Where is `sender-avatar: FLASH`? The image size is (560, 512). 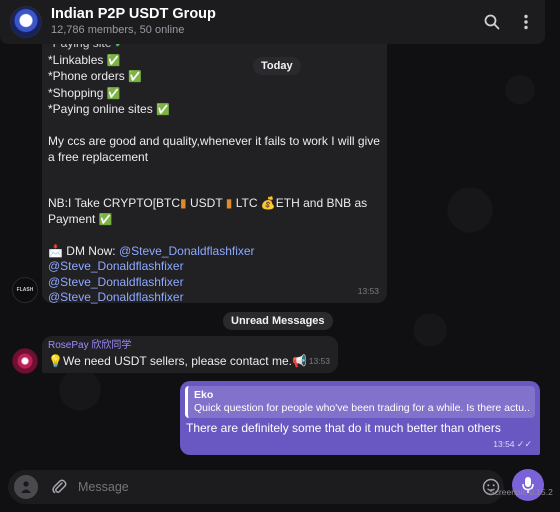 sender-avatar: FLASH is located at coordinates (25, 290).